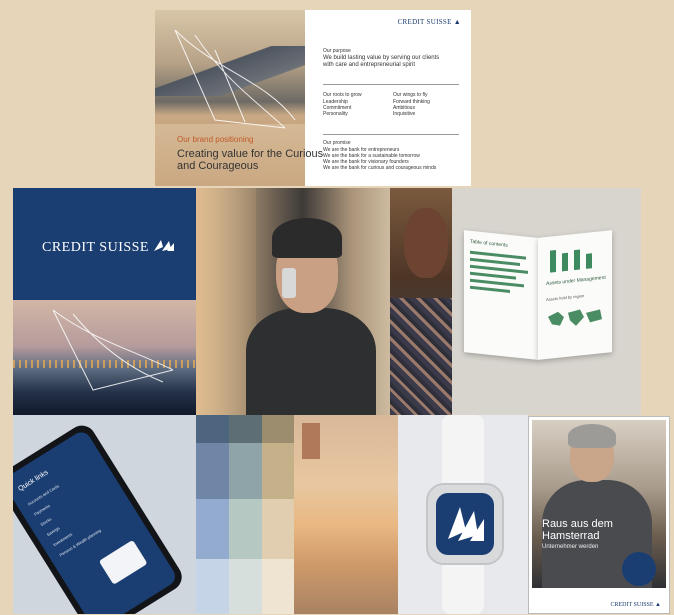  What do you see at coordinates (337, 51) in the screenshot?
I see `purpose-label: Our purpose` at bounding box center [337, 51].